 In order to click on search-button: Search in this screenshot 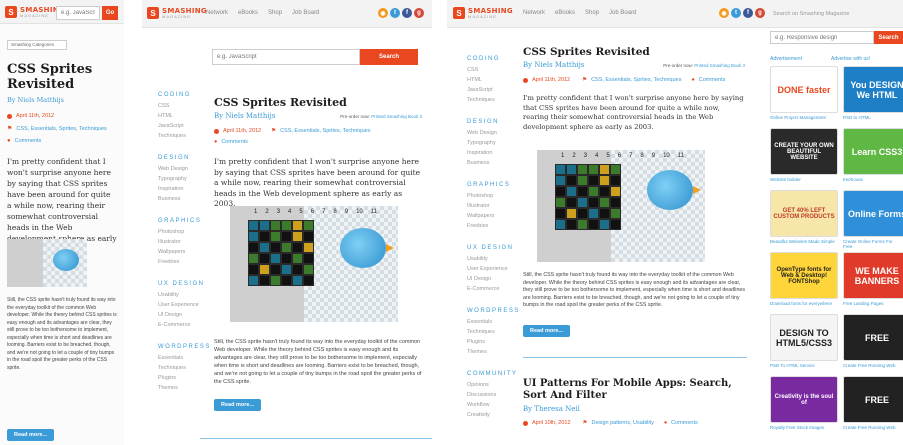, I will do `click(389, 57)`.